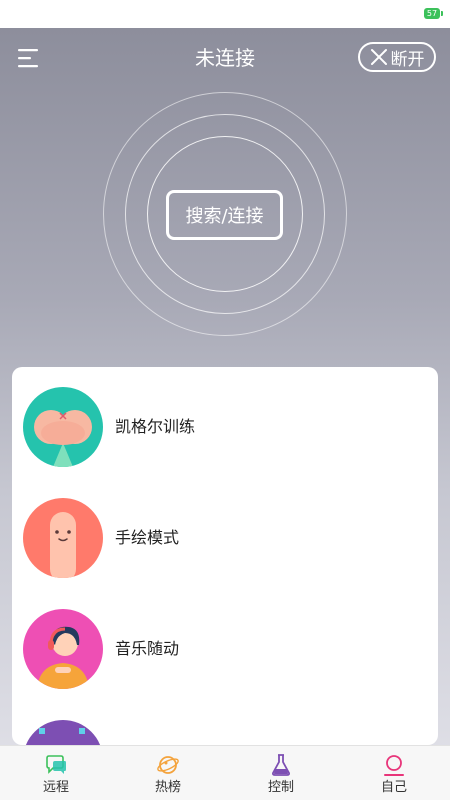 Image resolution: width=450 pixels, height=800 pixels. I want to click on mode-item-drawing: 手绘模式, so click(225, 528).